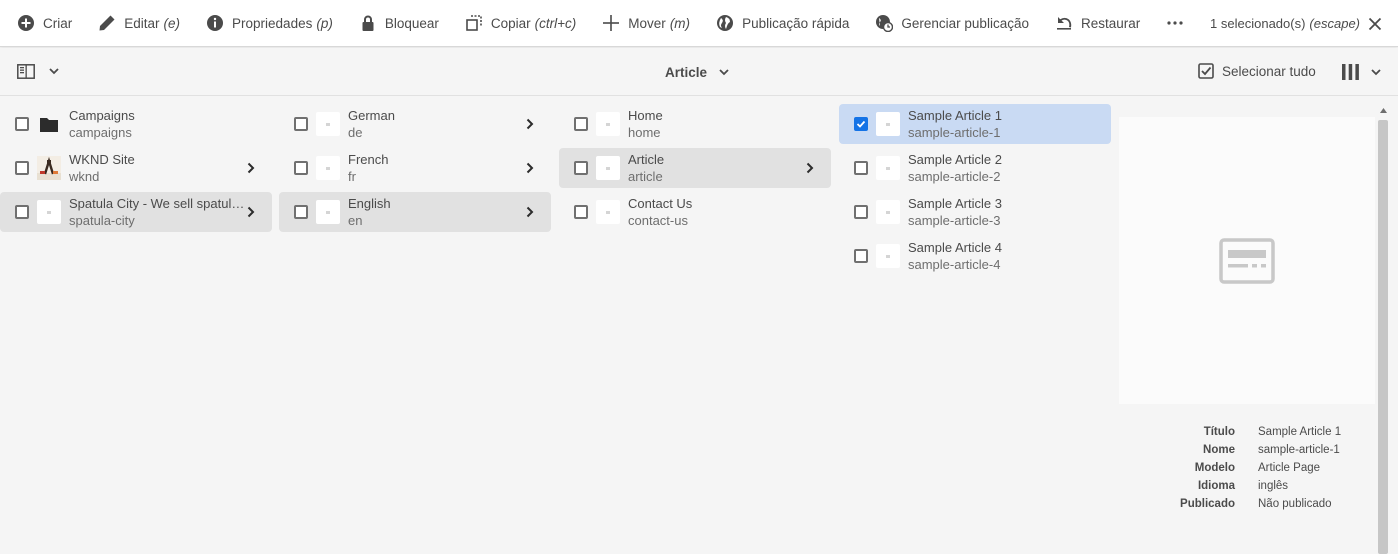  Describe the element at coordinates (102, 159) in the screenshot. I see `item-title: WKND Site` at that location.